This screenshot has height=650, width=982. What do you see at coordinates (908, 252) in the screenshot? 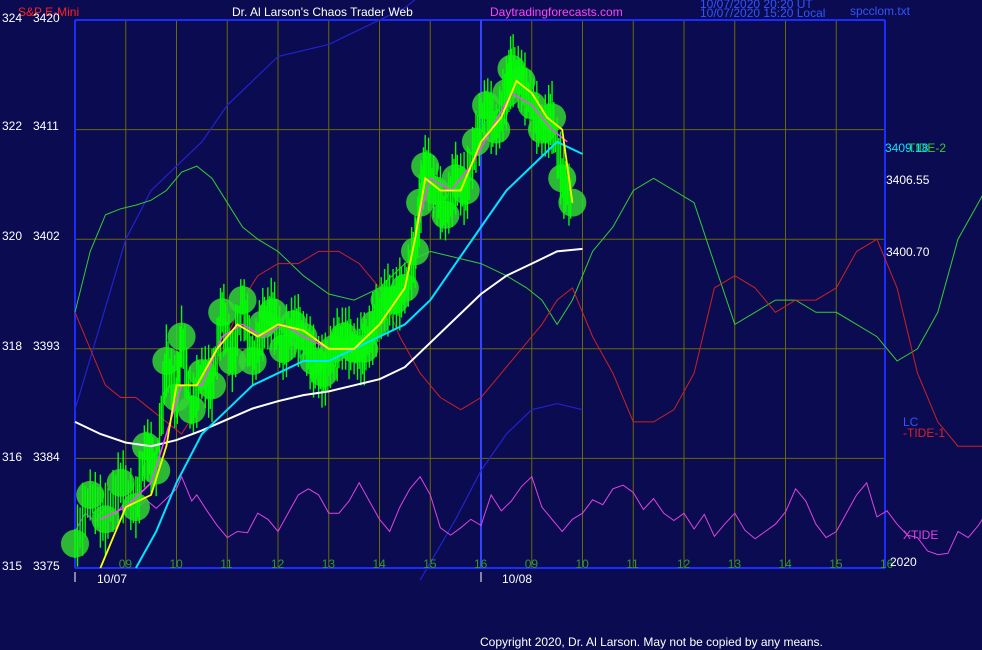
I see `price-label-low: 3400.70` at bounding box center [908, 252].